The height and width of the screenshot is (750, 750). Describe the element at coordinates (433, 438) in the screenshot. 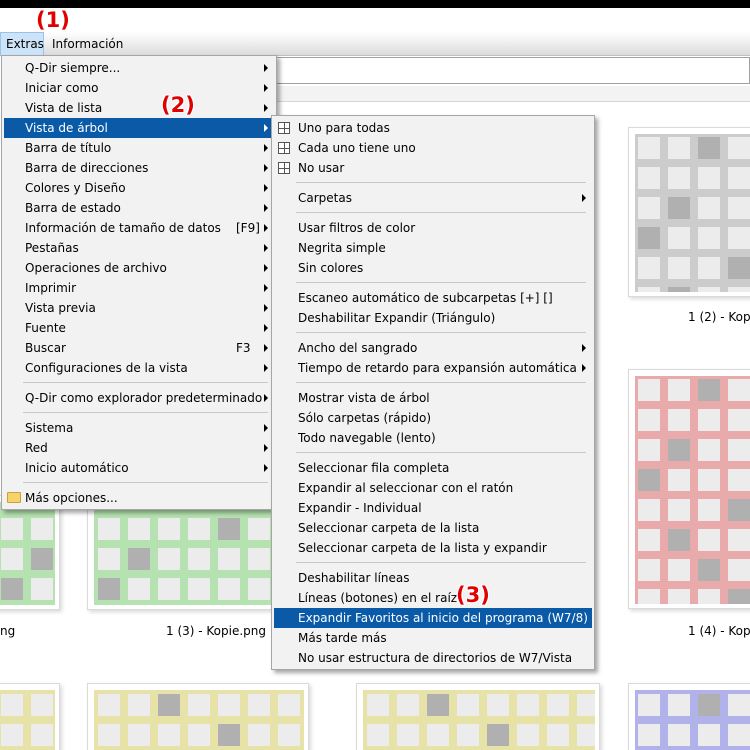

I see `sub_menu-item-todo-navegable-lento: Todo navegable (lento)` at that location.